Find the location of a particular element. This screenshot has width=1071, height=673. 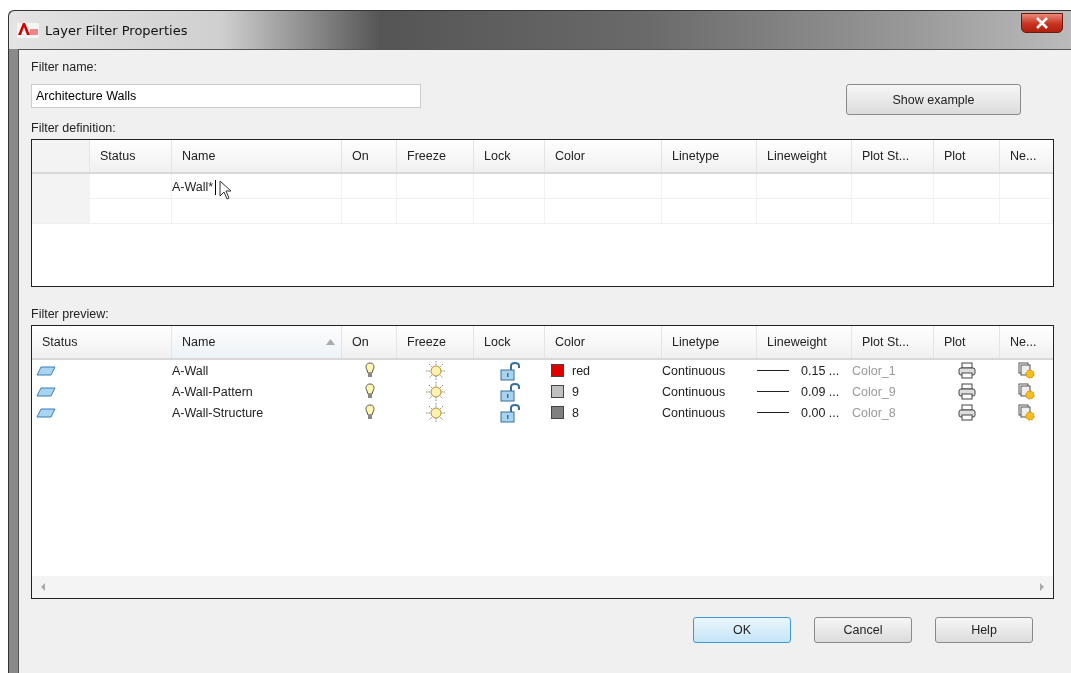

layer-name: A-Wall-Pattern is located at coordinates (212, 391).